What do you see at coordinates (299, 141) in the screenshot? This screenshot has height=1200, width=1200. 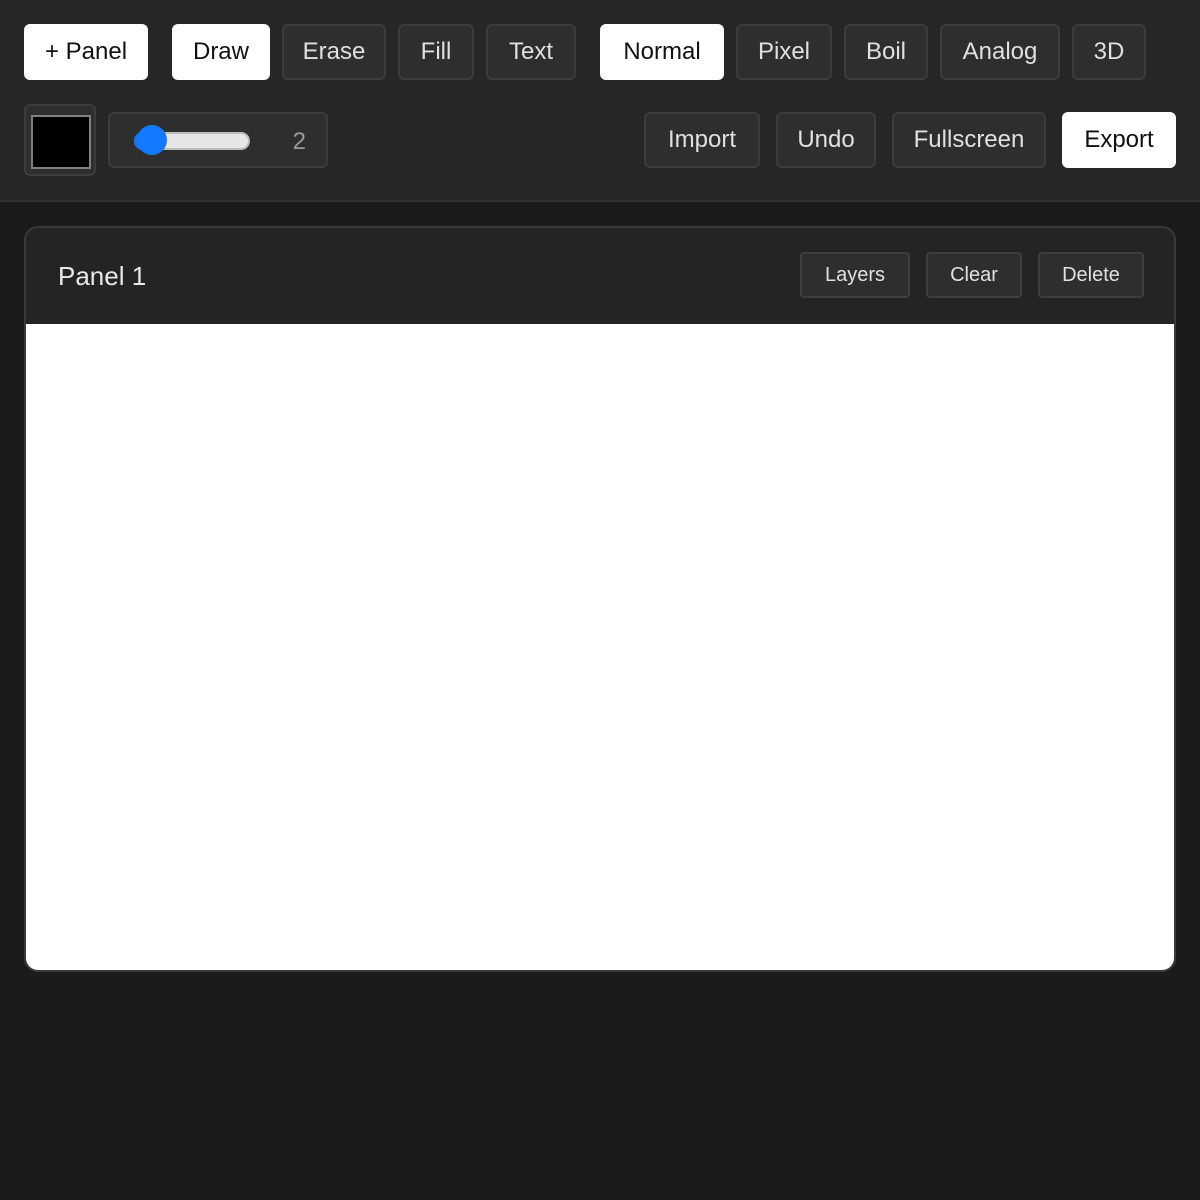 I see `brush-size-value: 2` at bounding box center [299, 141].